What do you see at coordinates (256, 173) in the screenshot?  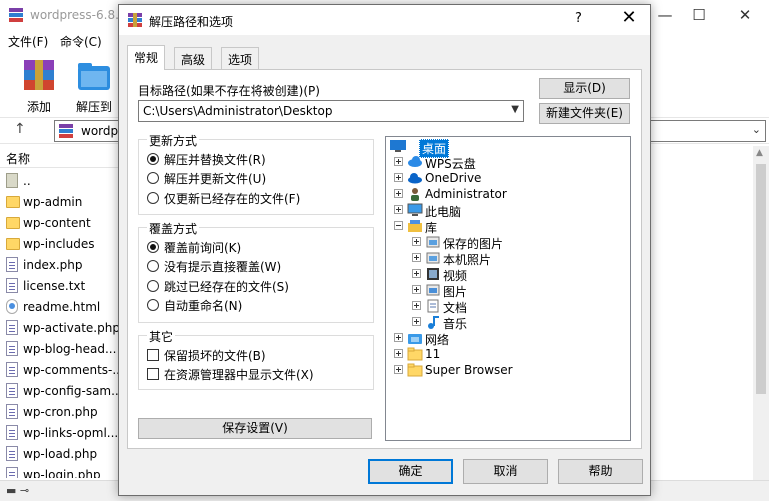 I see `update-mode-group: 更新方式 解压并替换文件(R) 解压并更新文件(U) 仅更新已经存在的文件(F)` at bounding box center [256, 173].